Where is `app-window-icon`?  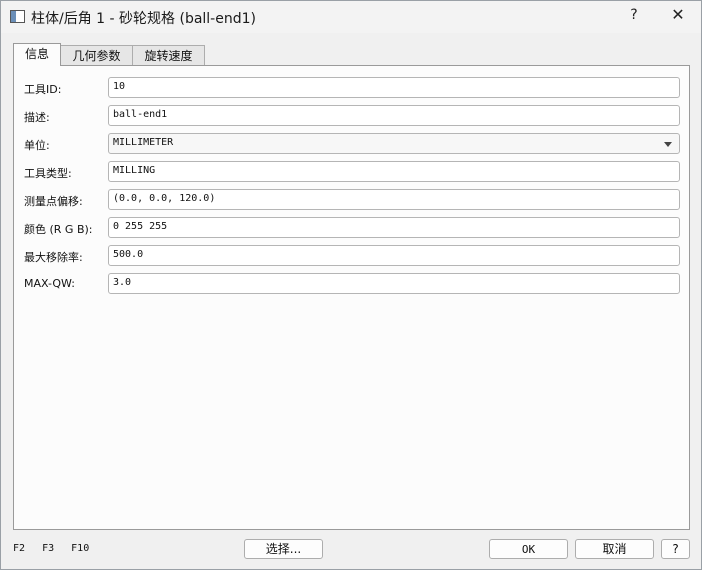
app-window-icon is located at coordinates (17, 16).